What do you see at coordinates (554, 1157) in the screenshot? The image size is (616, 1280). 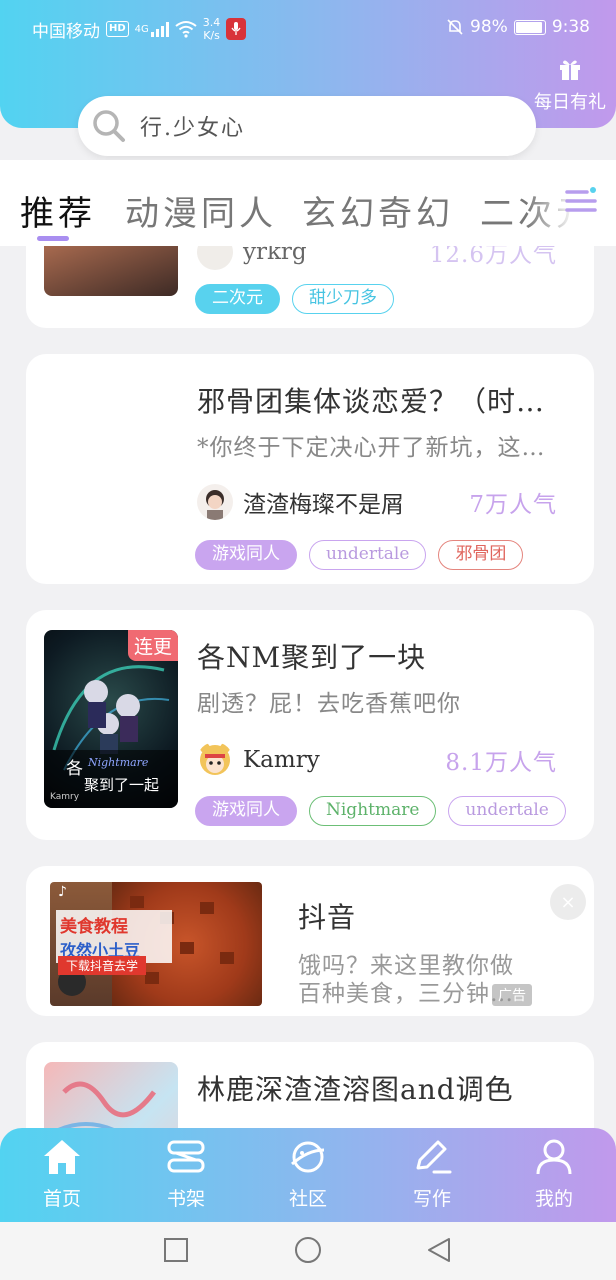 I see `user-icon` at bounding box center [554, 1157].